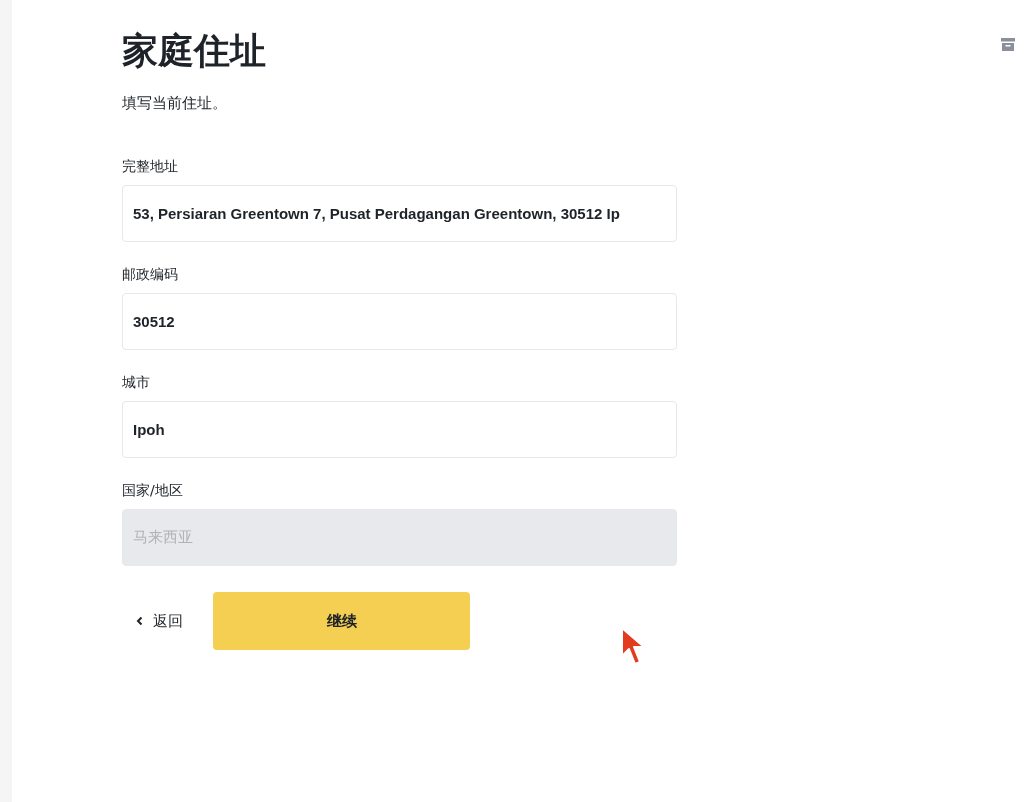  Describe the element at coordinates (399, 213) in the screenshot. I see `input-field: 53, Persiaran Greentown 7, Pusat Perdagangan Greentown, 30512 Ip` at that location.